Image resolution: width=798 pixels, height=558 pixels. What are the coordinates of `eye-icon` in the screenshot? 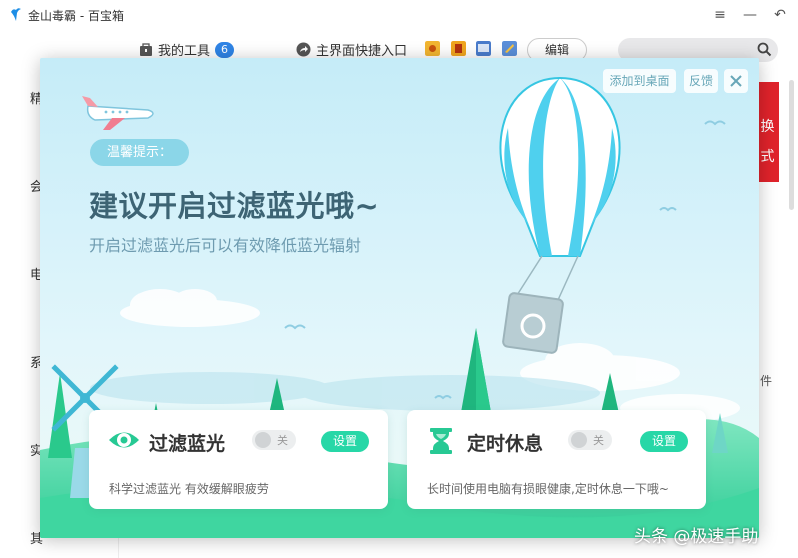 It's located at (124, 440).